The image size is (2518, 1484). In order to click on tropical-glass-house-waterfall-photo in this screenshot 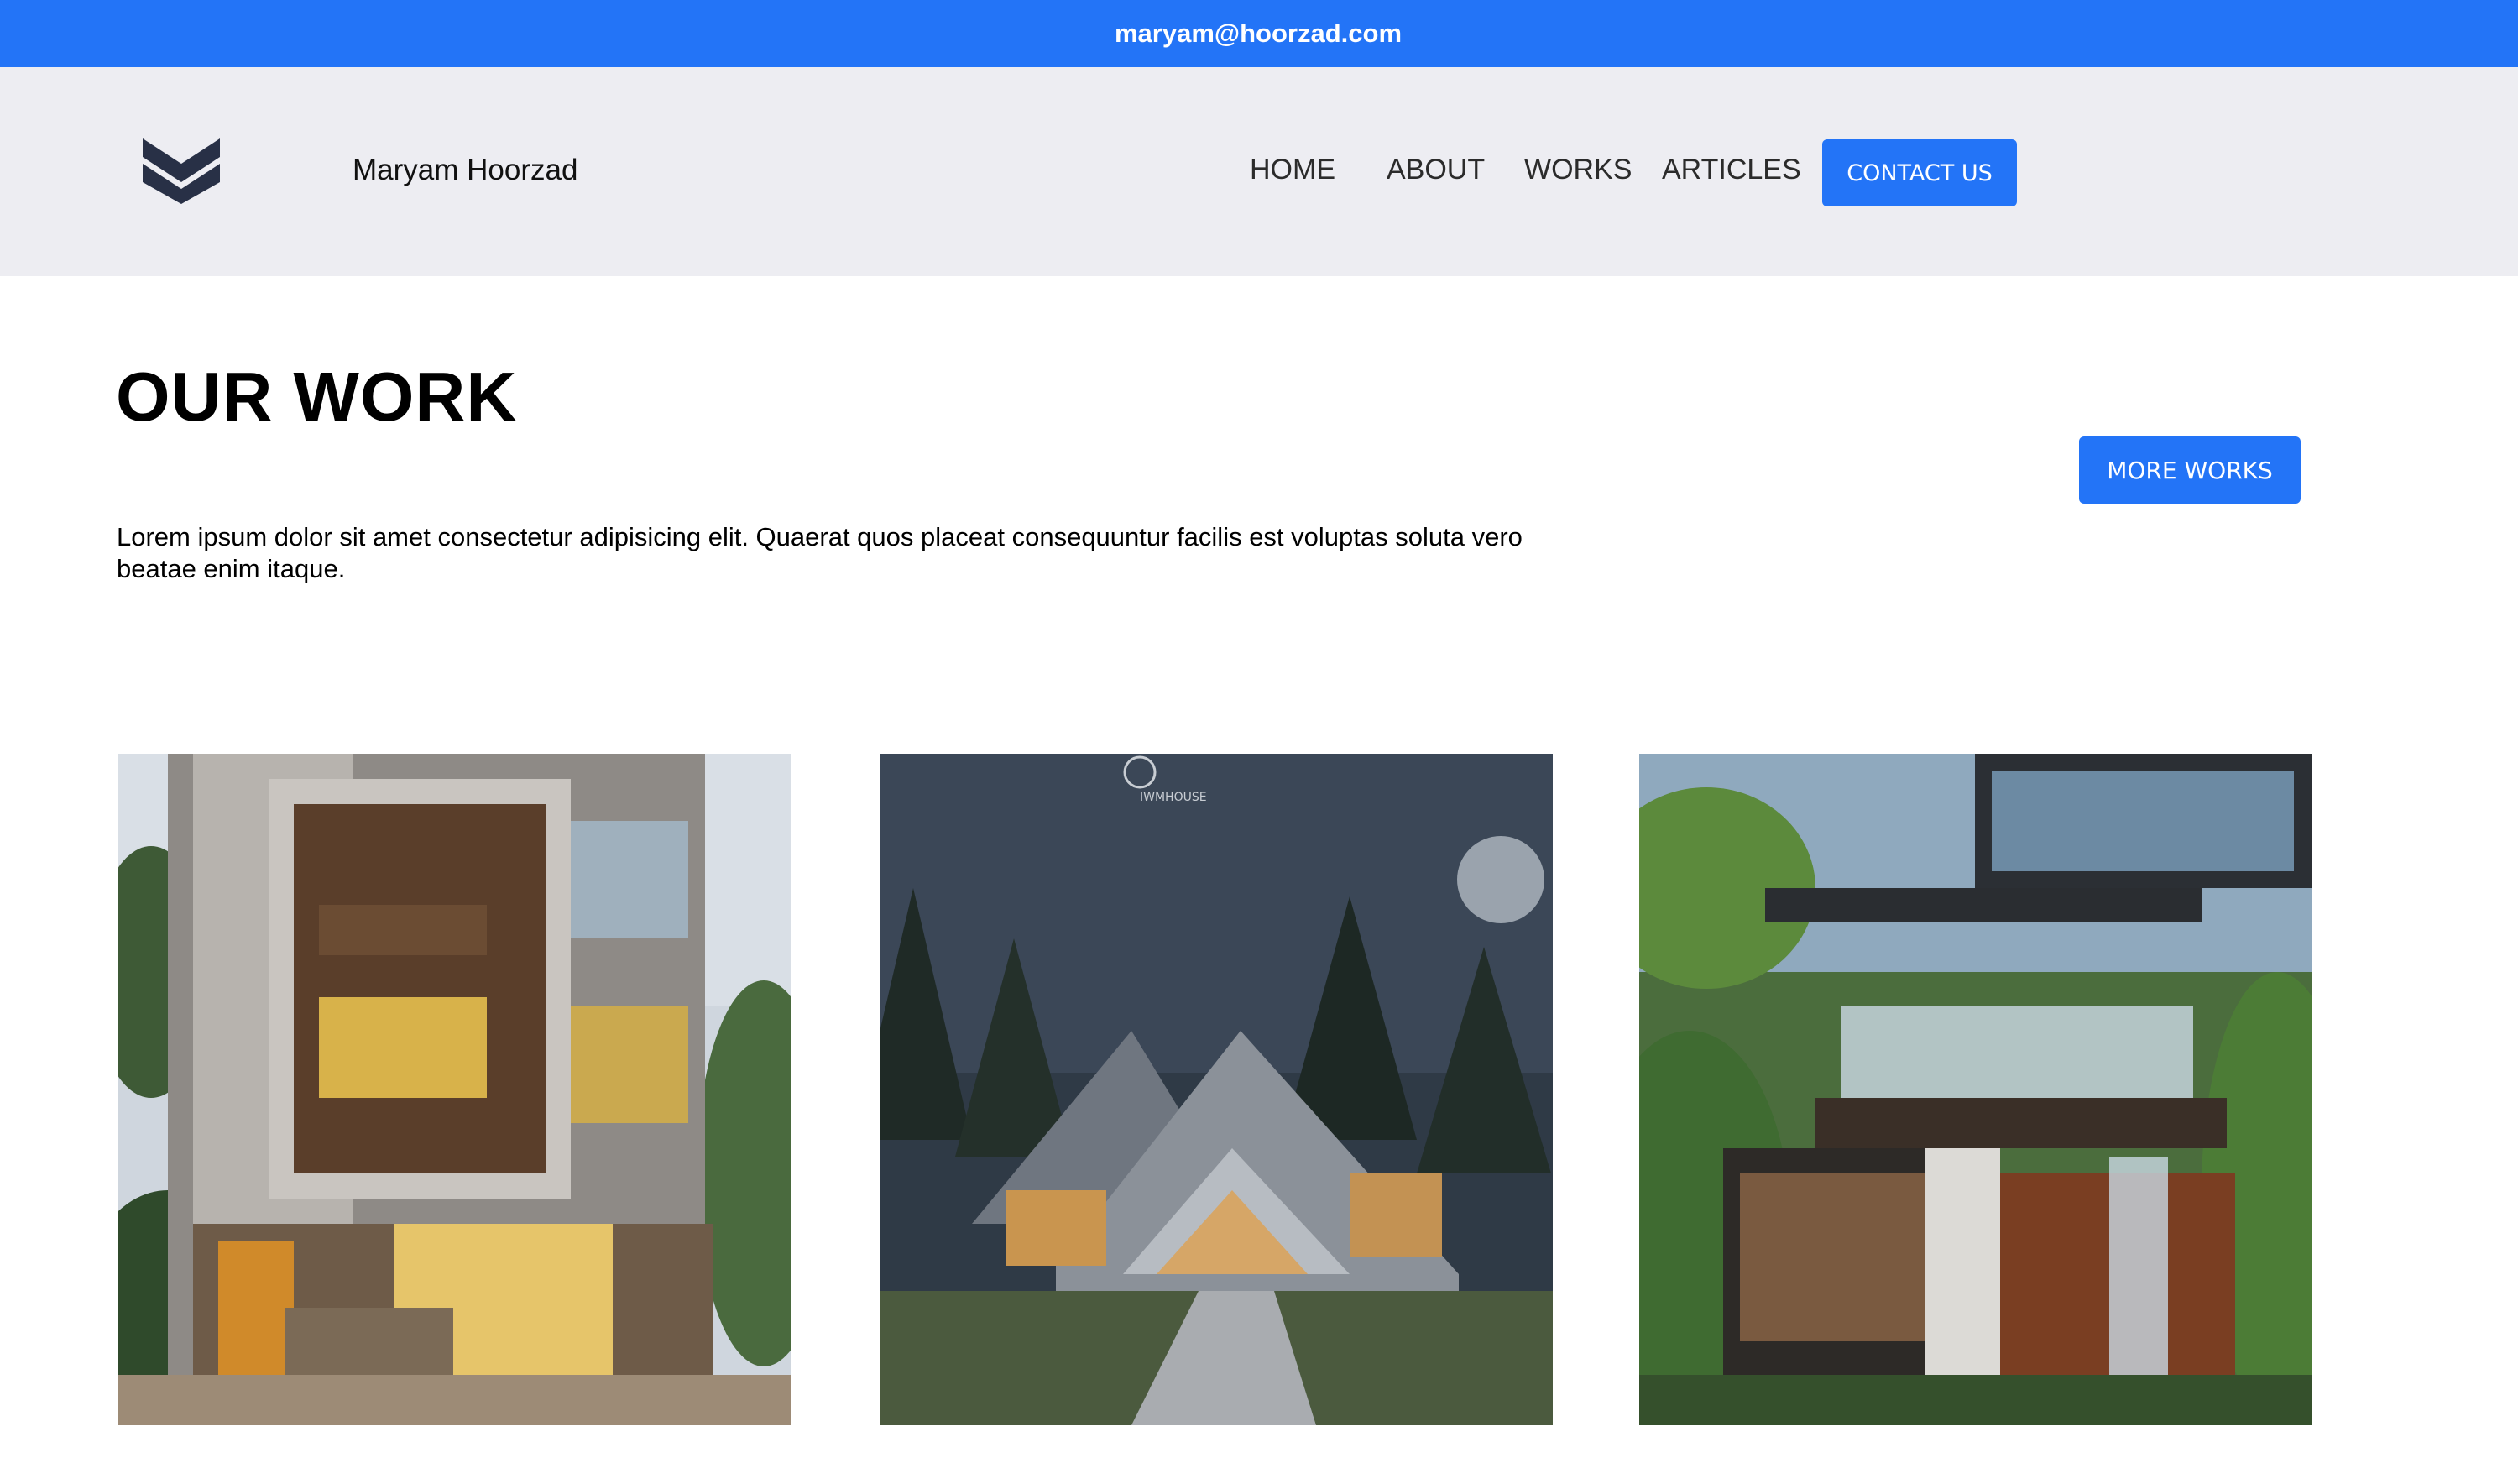, I will do `click(1975, 1089)`.